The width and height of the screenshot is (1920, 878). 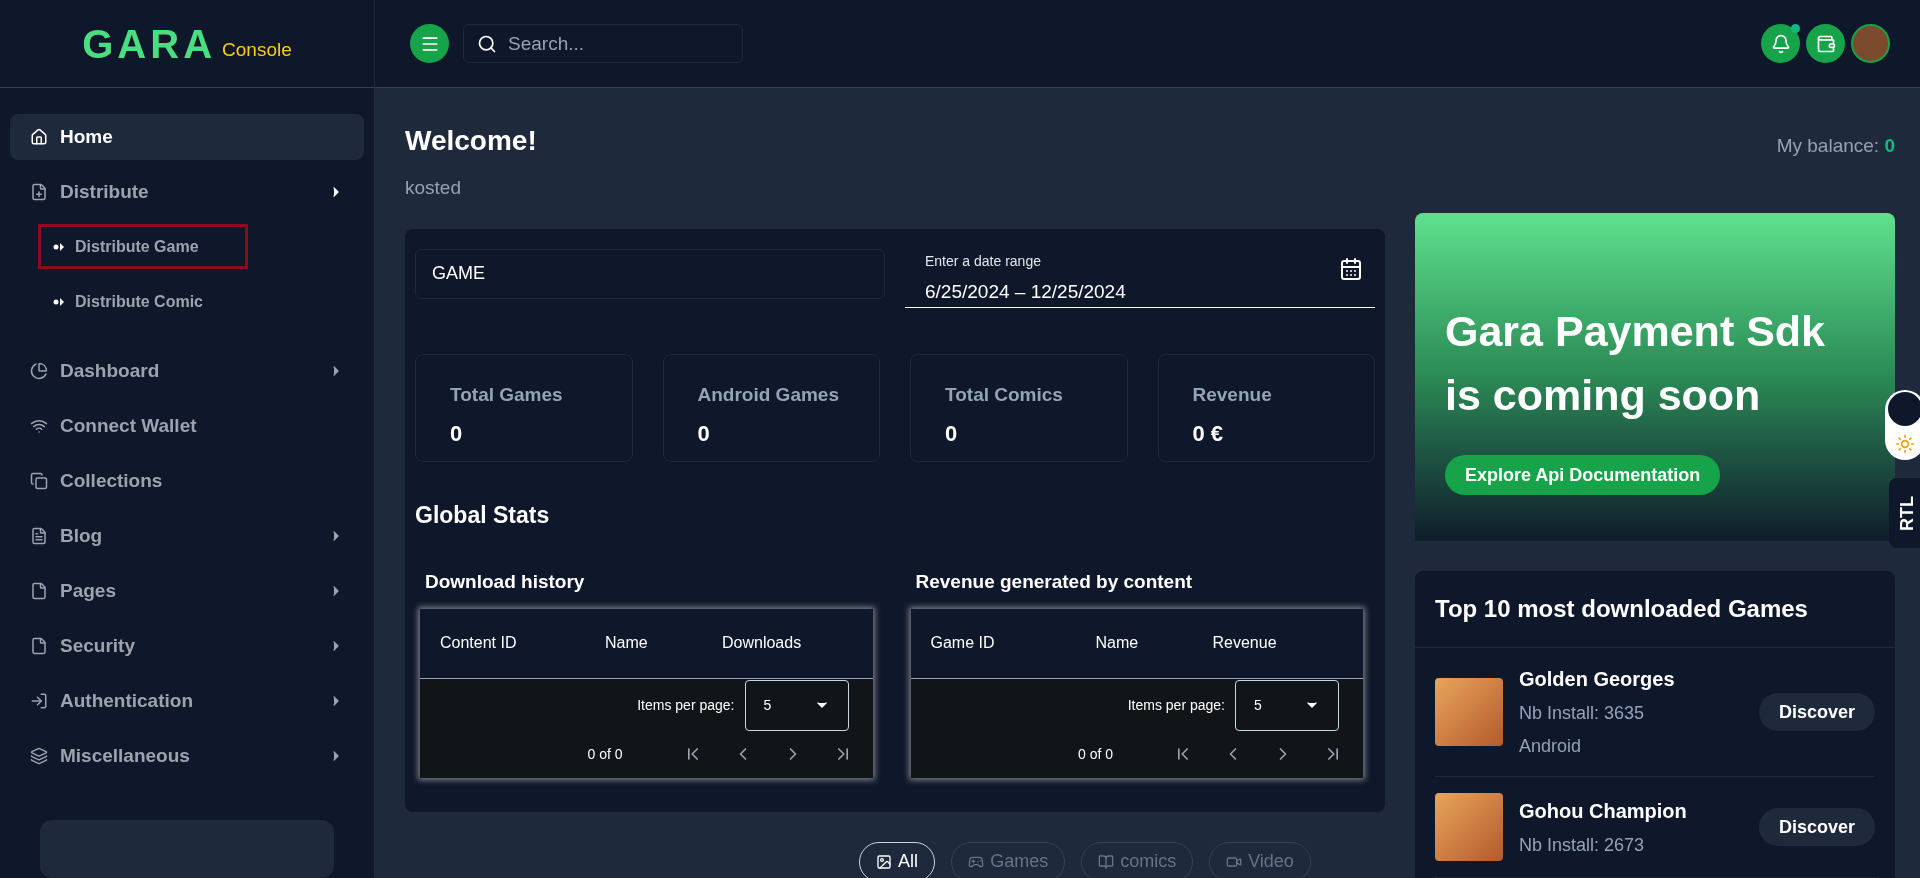 What do you see at coordinates (505, 582) in the screenshot?
I see `table-title: Download history` at bounding box center [505, 582].